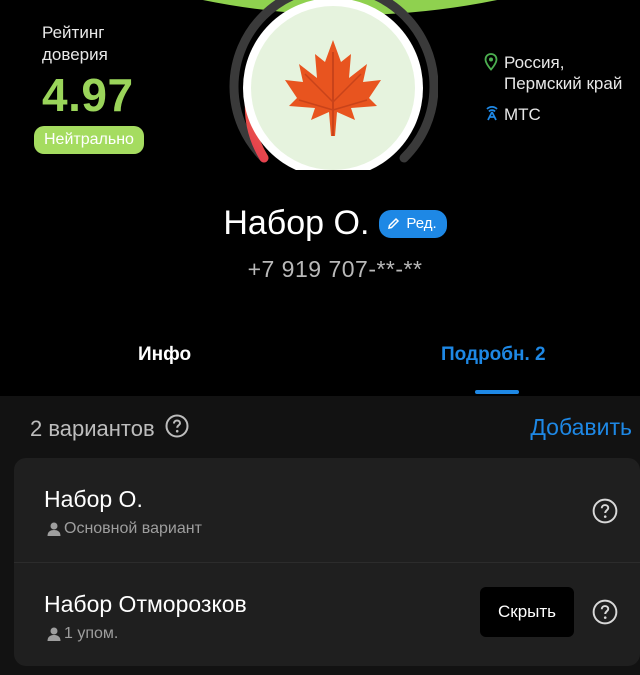 This screenshot has height=675, width=640. What do you see at coordinates (164, 355) in the screenshot?
I see `tab-info: Инфо` at bounding box center [164, 355].